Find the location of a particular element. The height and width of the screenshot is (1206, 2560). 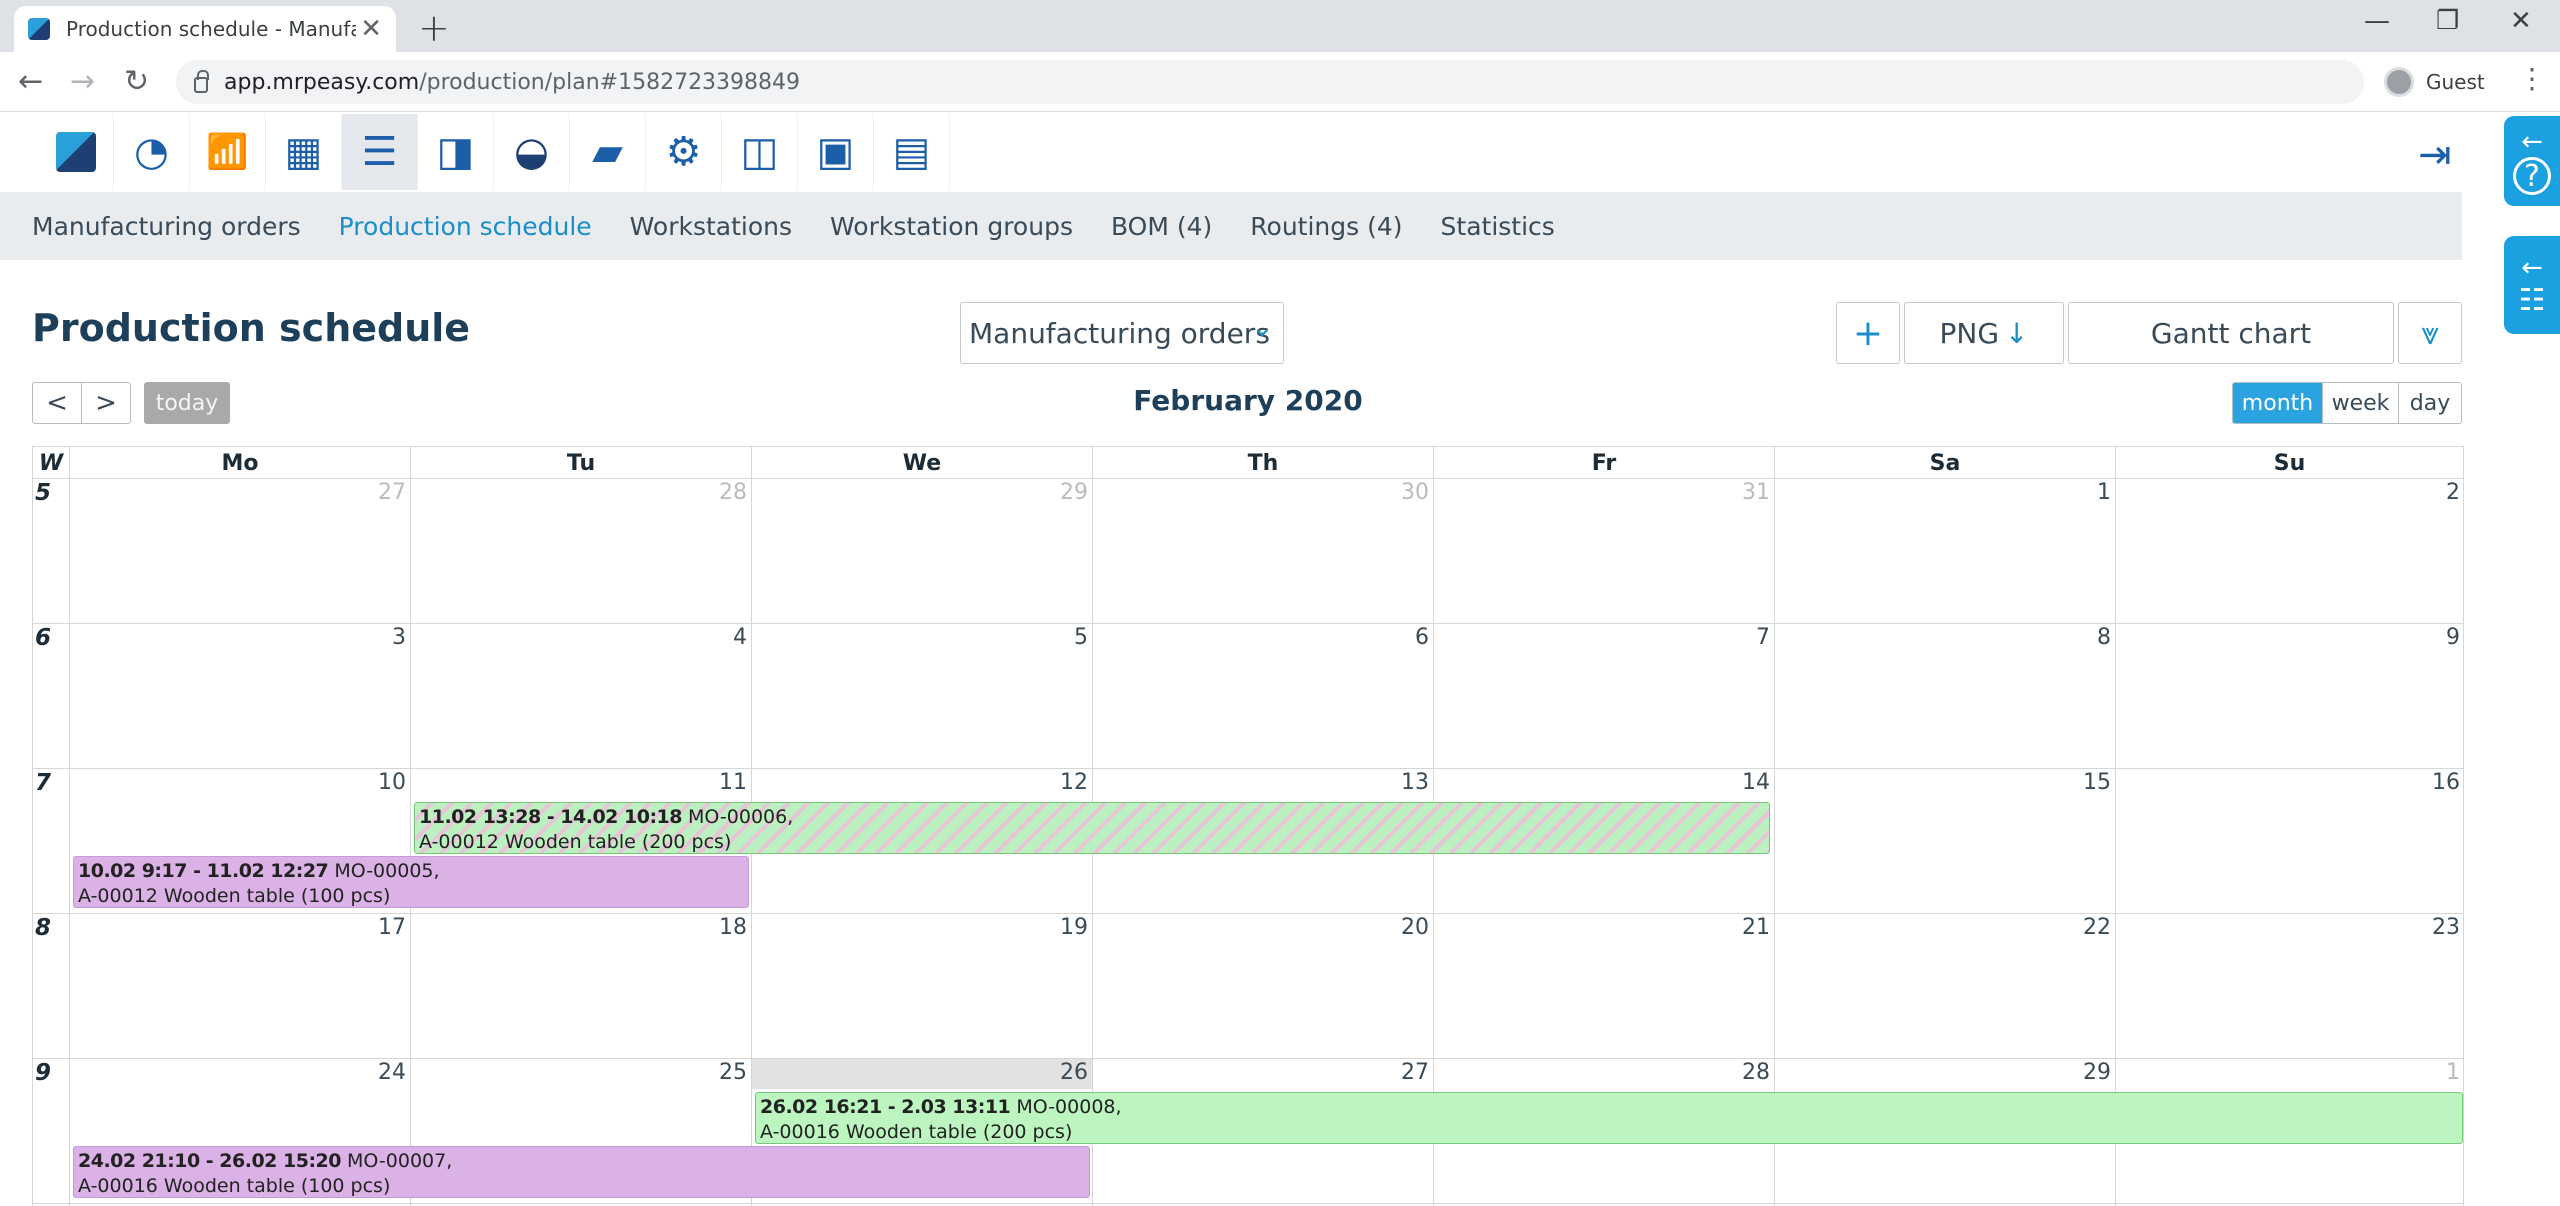

day-number: 13 is located at coordinates (1409, 782).